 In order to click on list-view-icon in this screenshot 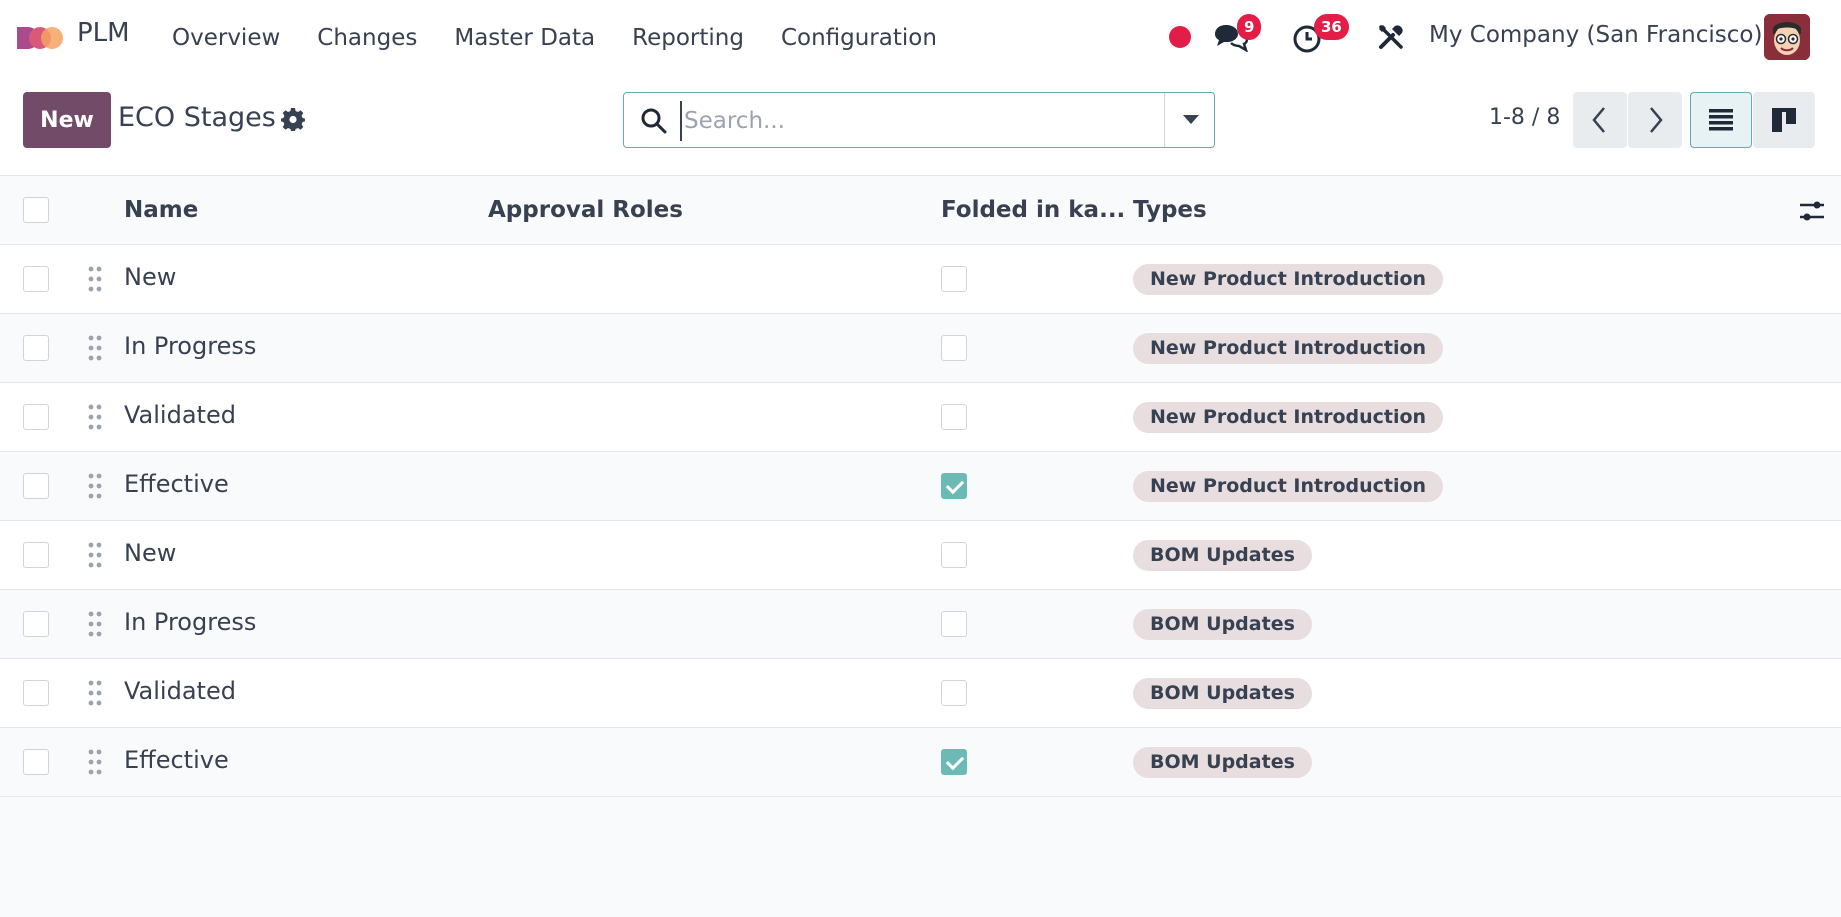, I will do `click(1721, 120)`.